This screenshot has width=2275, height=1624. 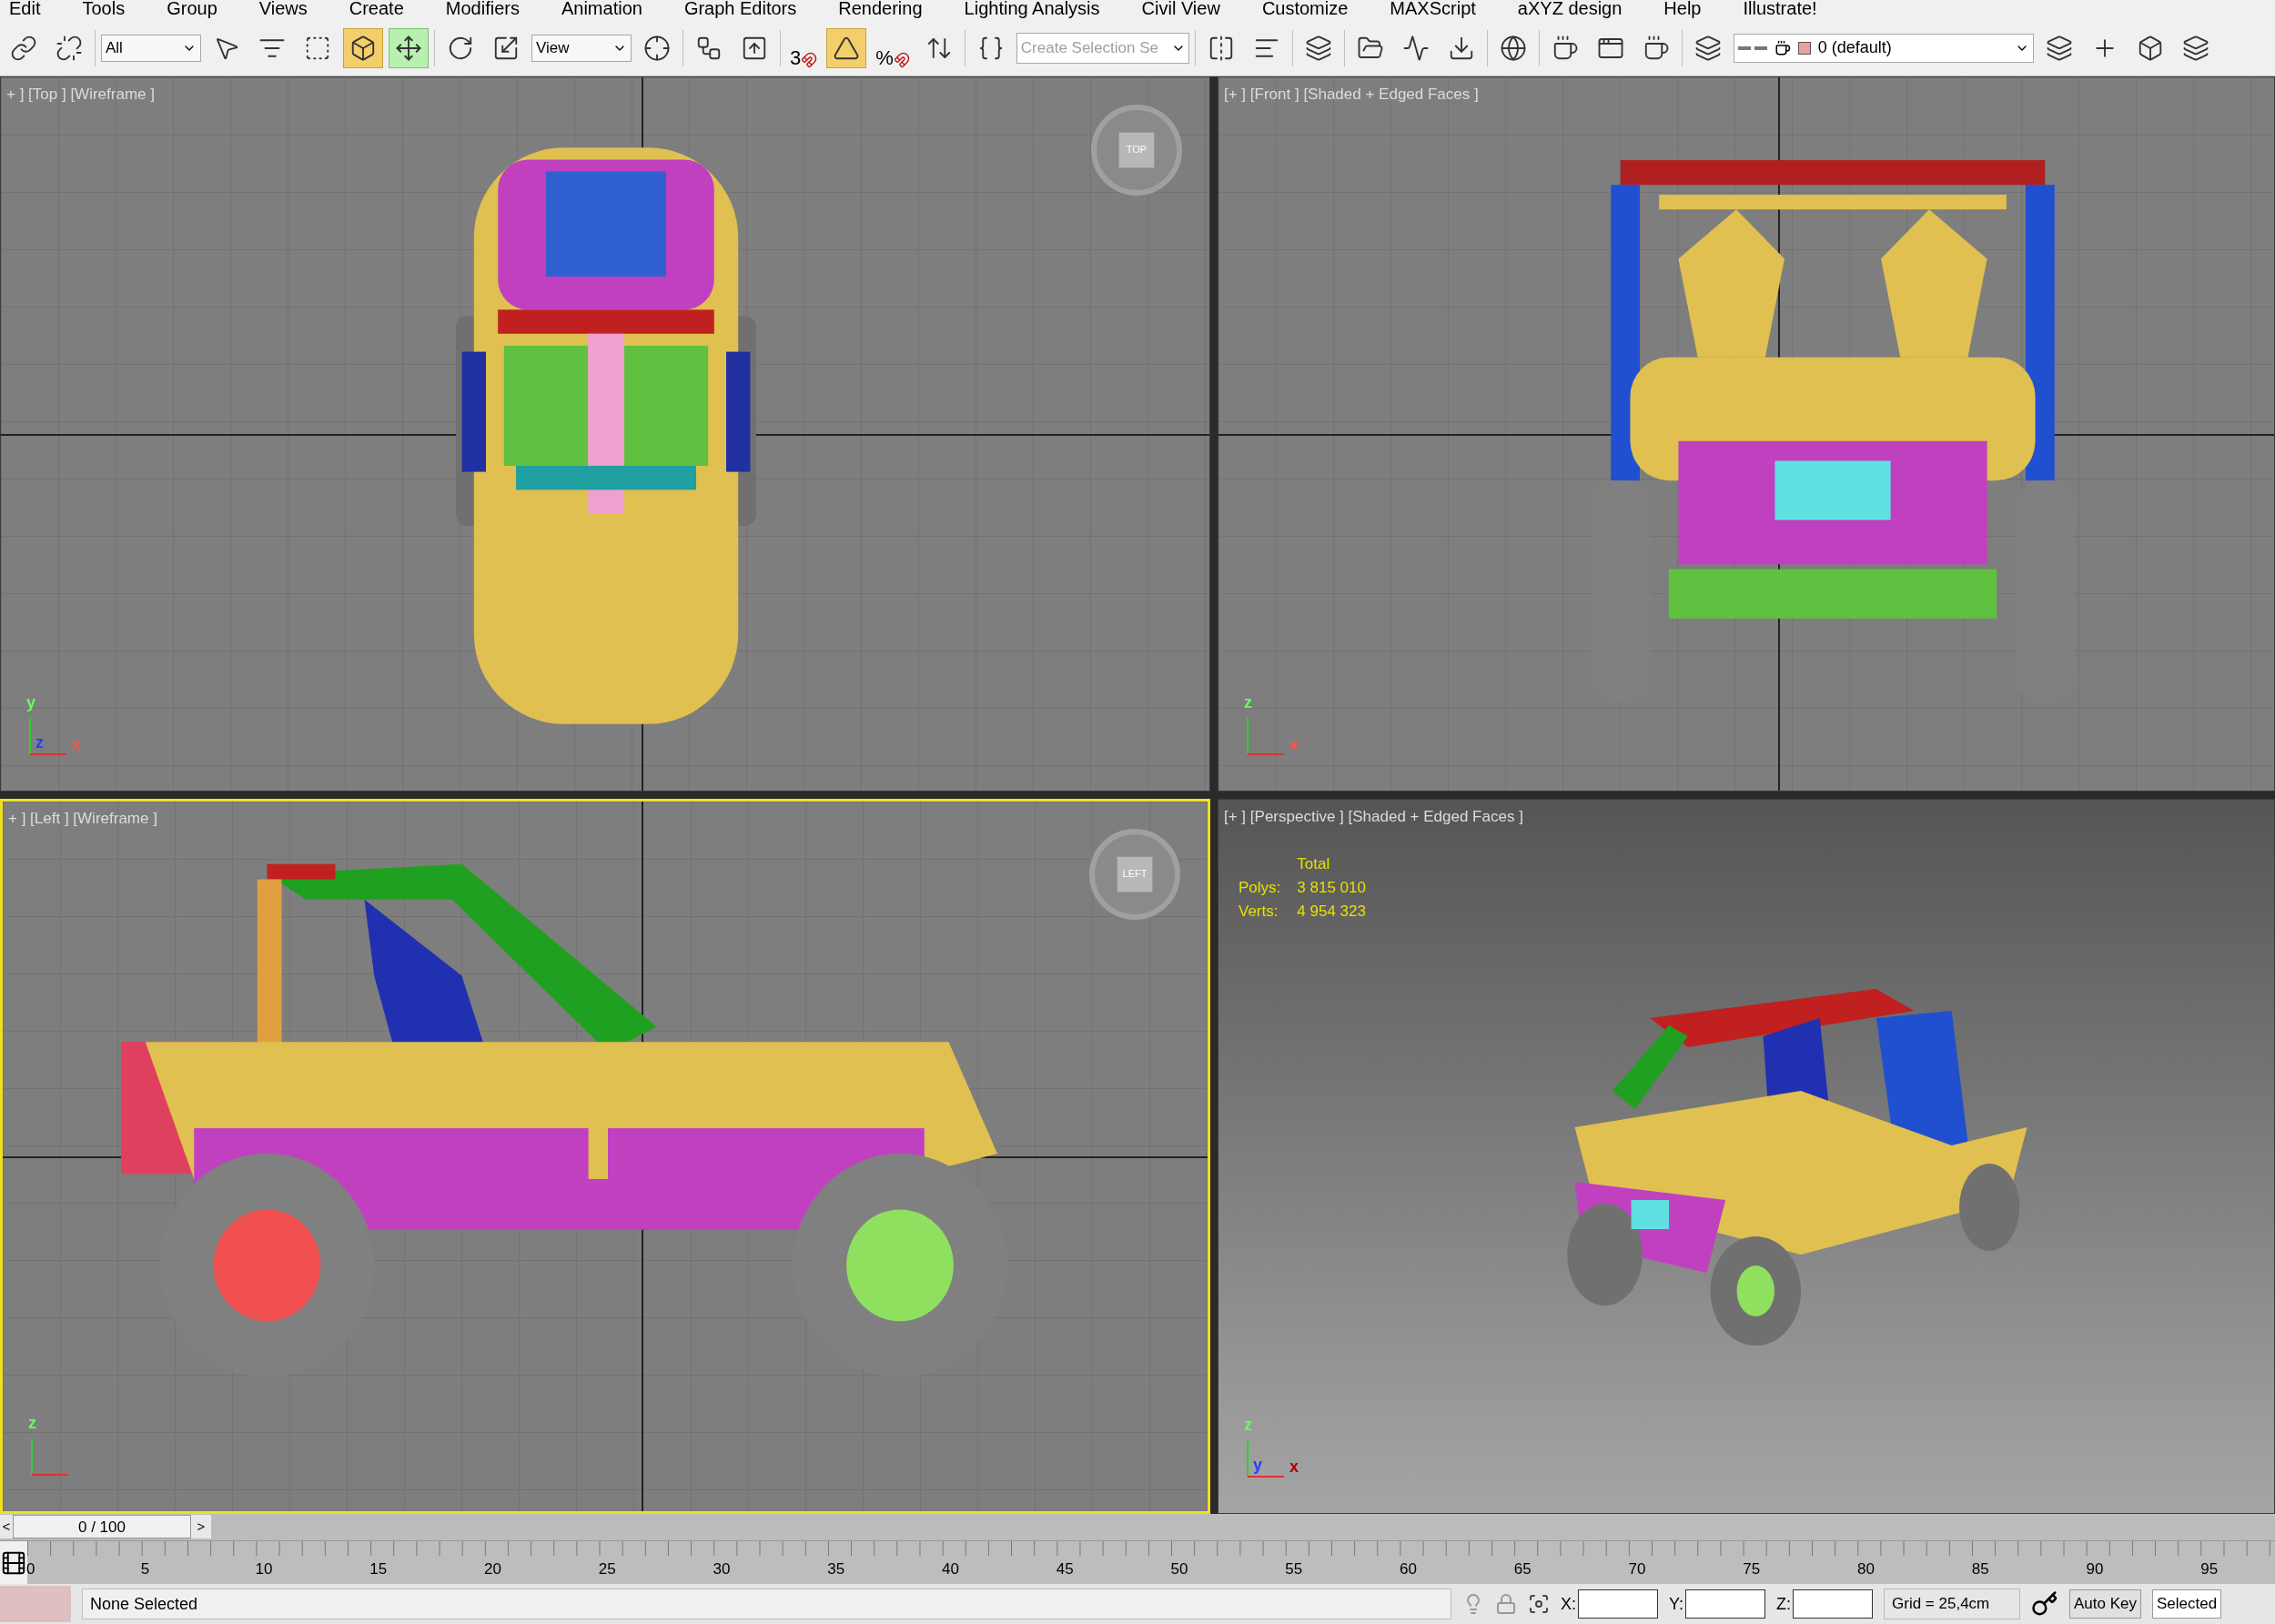 What do you see at coordinates (881, 8) in the screenshot?
I see `menu-item: Rendering` at bounding box center [881, 8].